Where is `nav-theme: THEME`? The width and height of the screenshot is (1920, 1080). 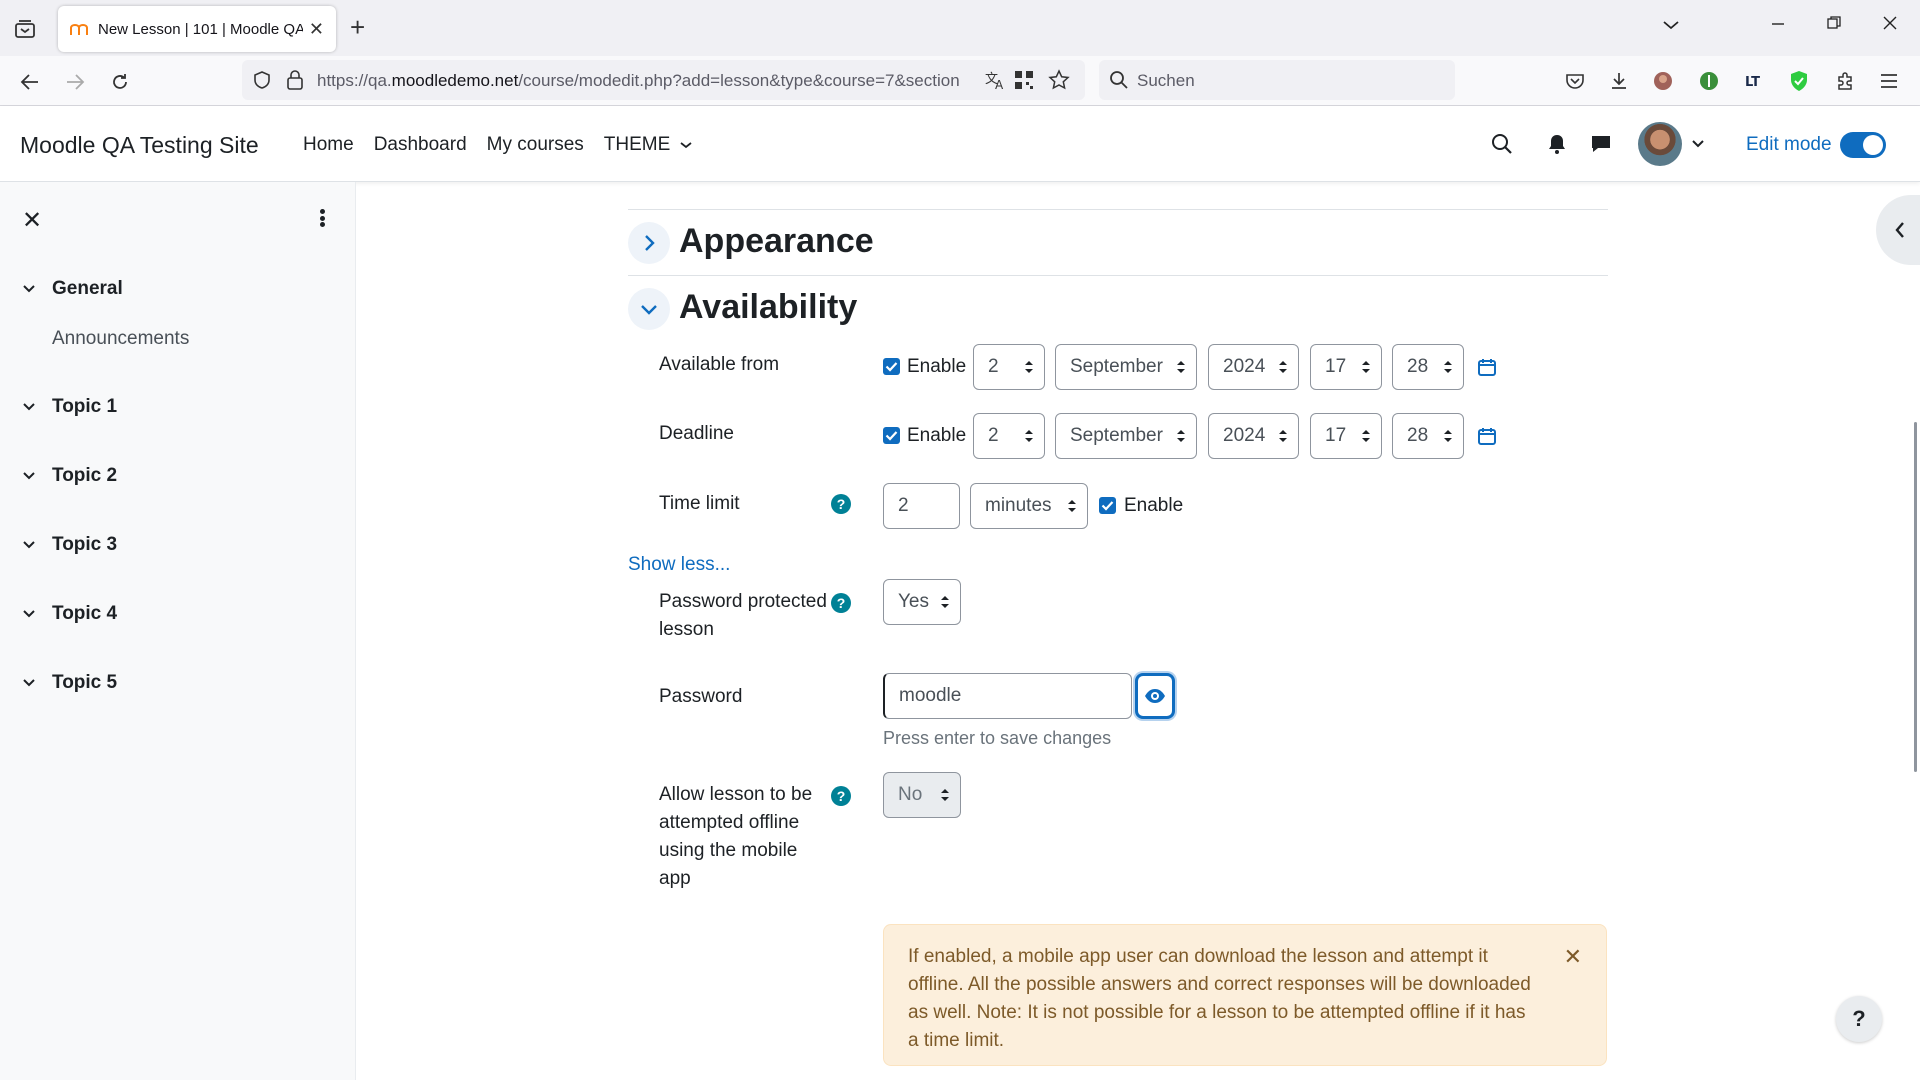
nav-theme: THEME is located at coordinates (648, 145).